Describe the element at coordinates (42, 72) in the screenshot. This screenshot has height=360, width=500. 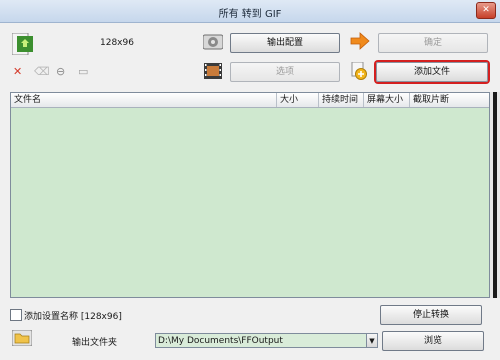
I see `clear-icon: ⌫` at that location.